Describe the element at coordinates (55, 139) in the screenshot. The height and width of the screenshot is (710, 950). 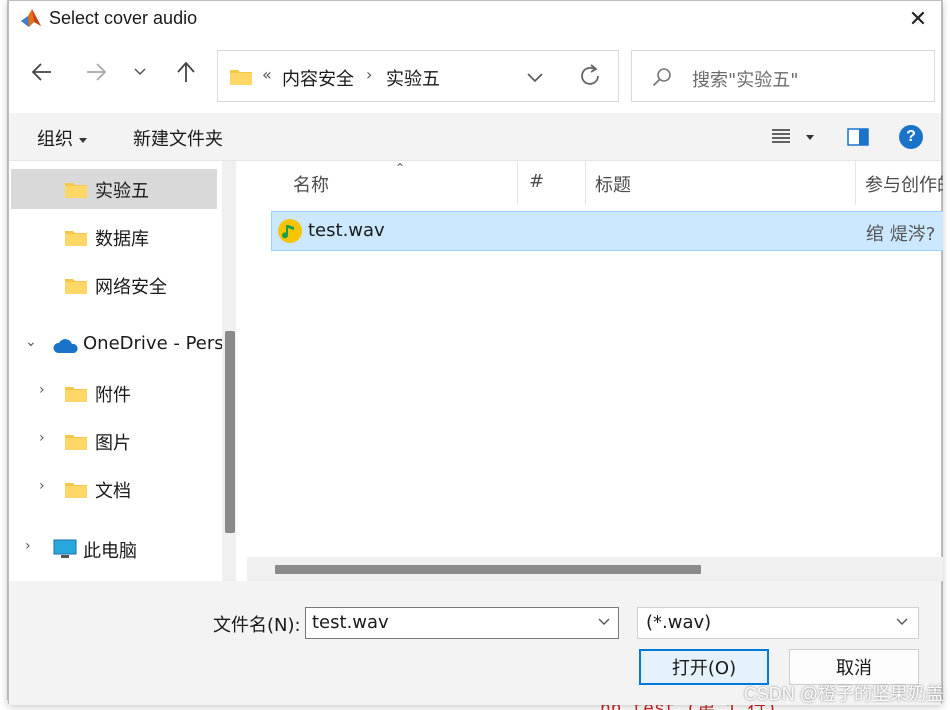
I see `organize-label: 组织` at that location.